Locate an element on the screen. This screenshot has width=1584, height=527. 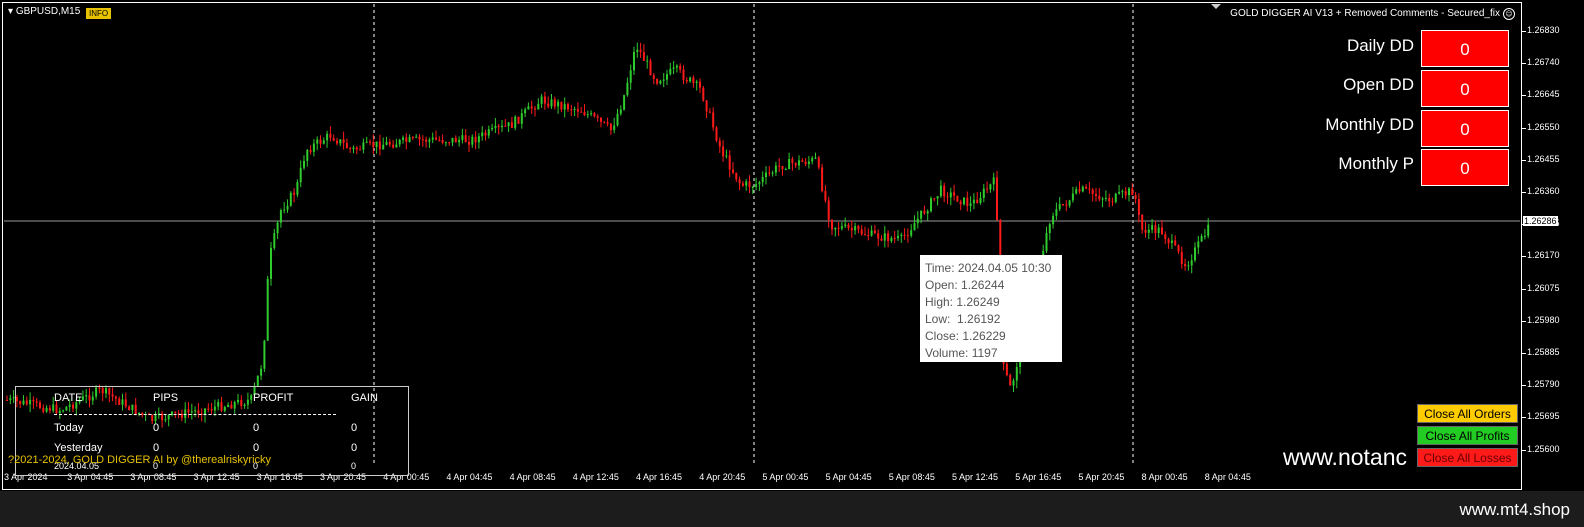
time-label: 5 Apr 04:45 is located at coordinates (848, 477).